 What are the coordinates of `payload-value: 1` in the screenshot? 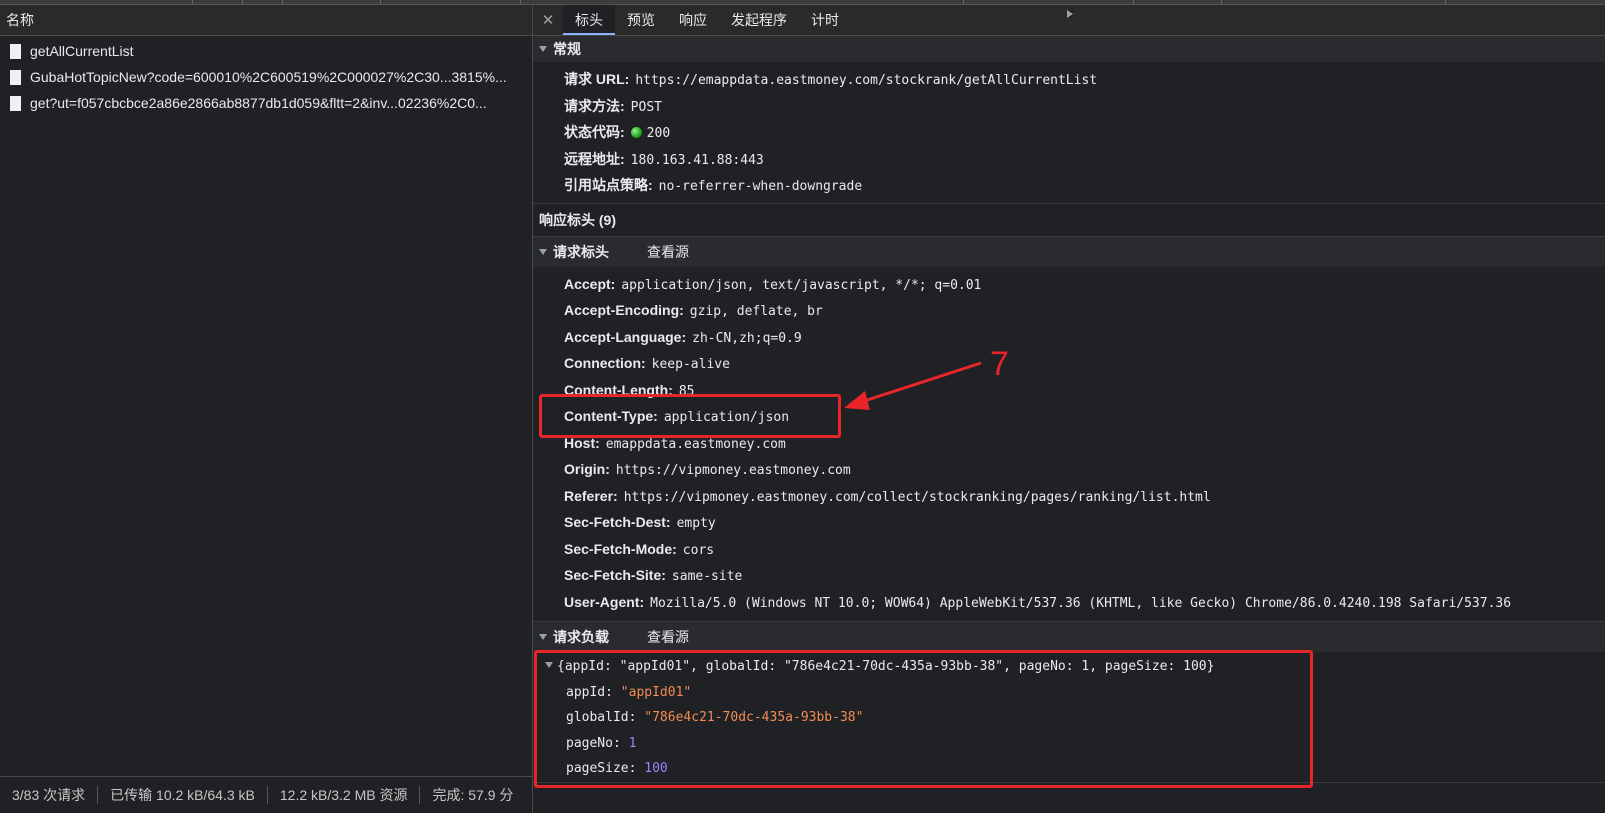 It's located at (632, 743).